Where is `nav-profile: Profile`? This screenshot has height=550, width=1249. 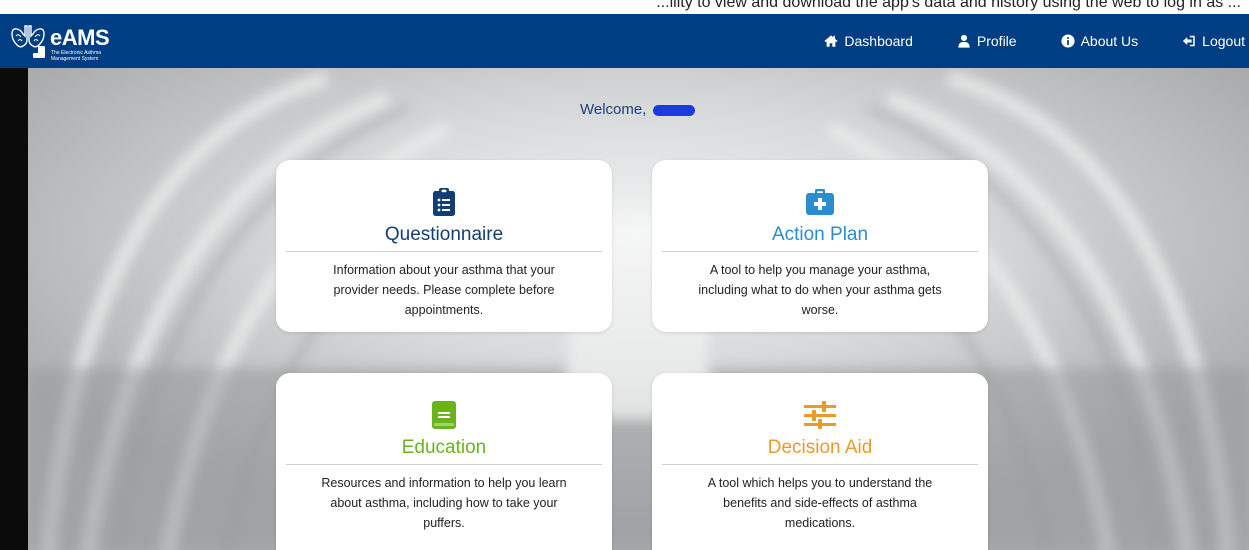 nav-profile: Profile is located at coordinates (987, 41).